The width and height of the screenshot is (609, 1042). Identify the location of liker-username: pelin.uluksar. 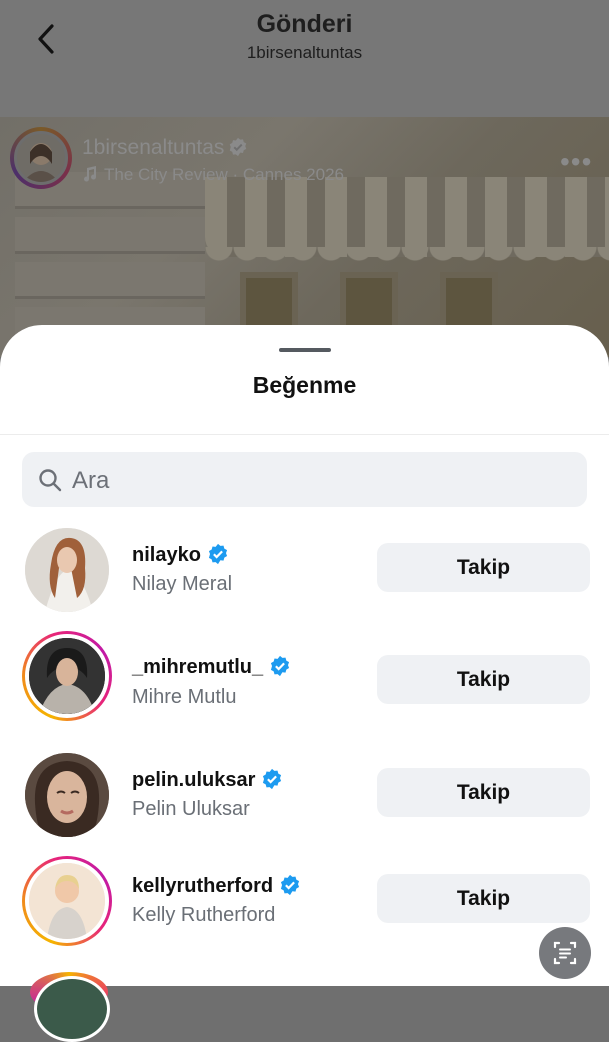
(207, 780).